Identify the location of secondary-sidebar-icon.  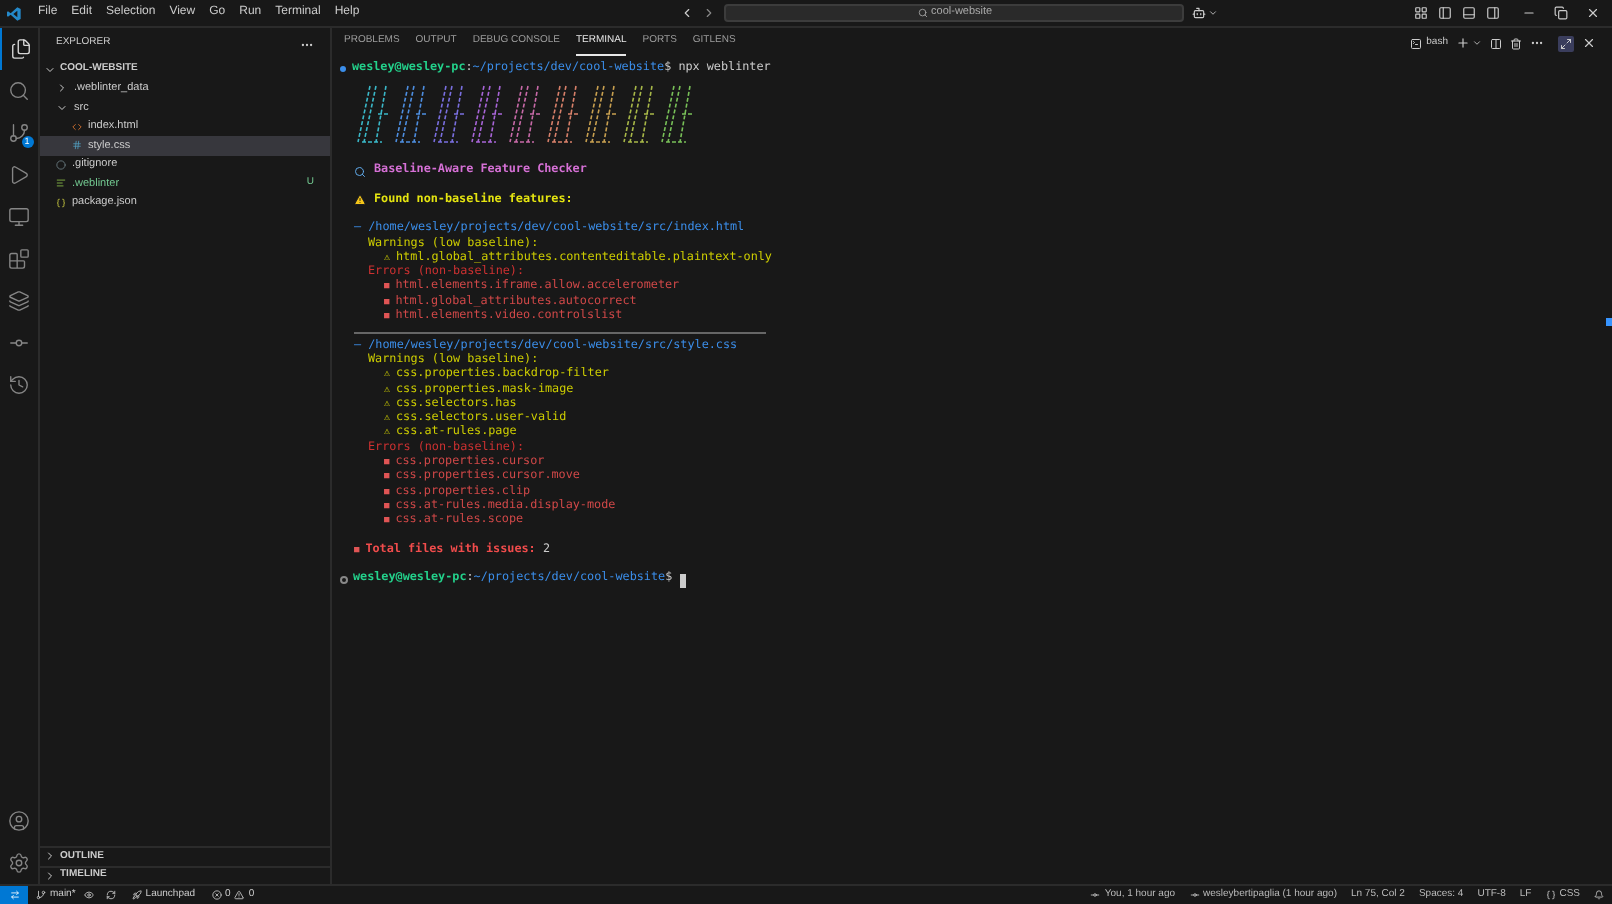
(1493, 13).